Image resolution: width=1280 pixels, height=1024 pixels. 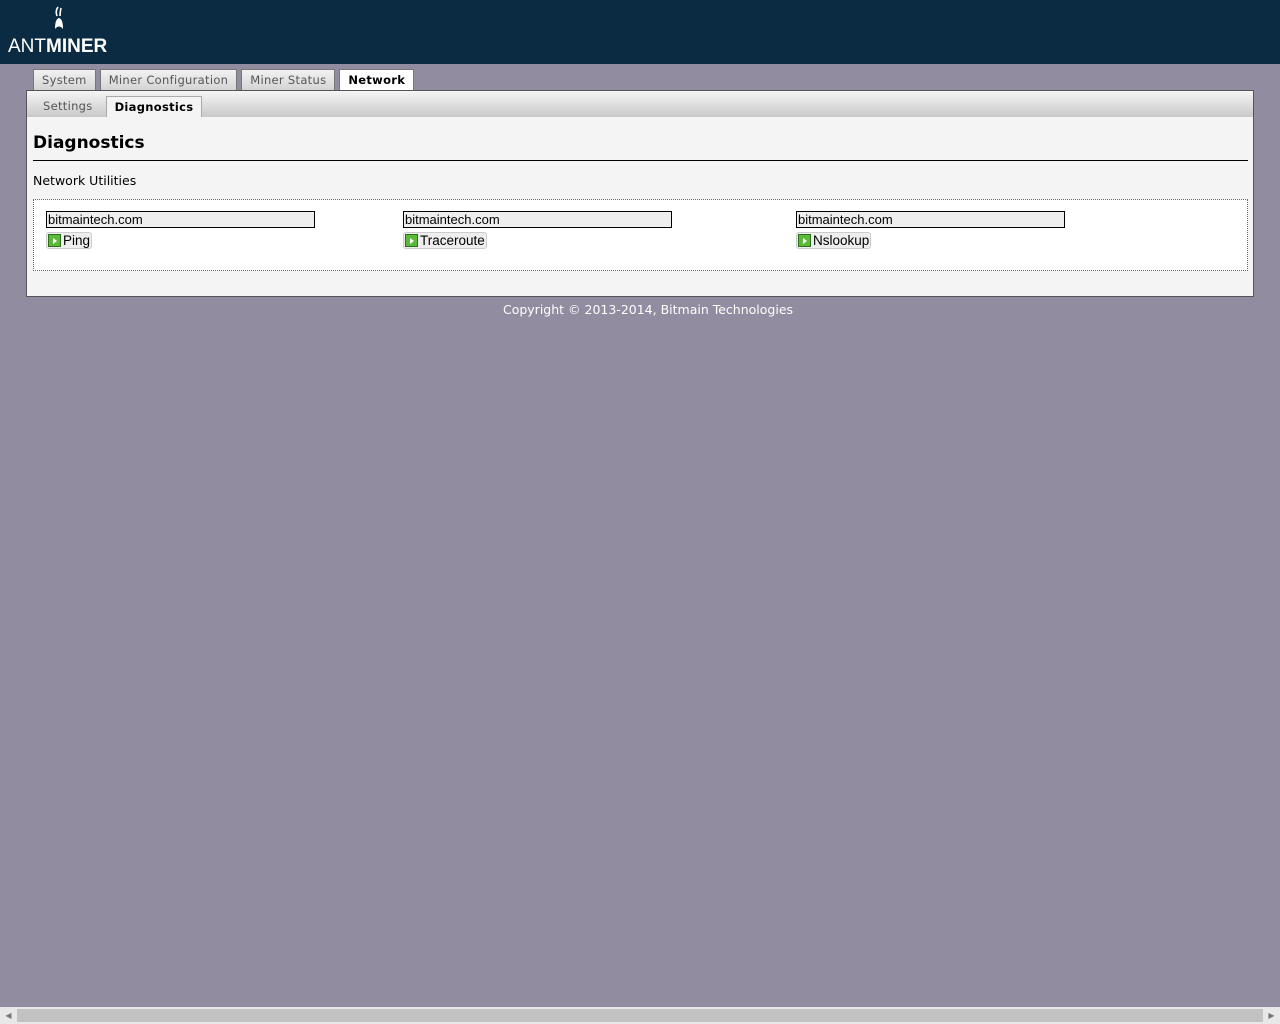 What do you see at coordinates (640, 32) in the screenshot?
I see `header: ANTMINER` at bounding box center [640, 32].